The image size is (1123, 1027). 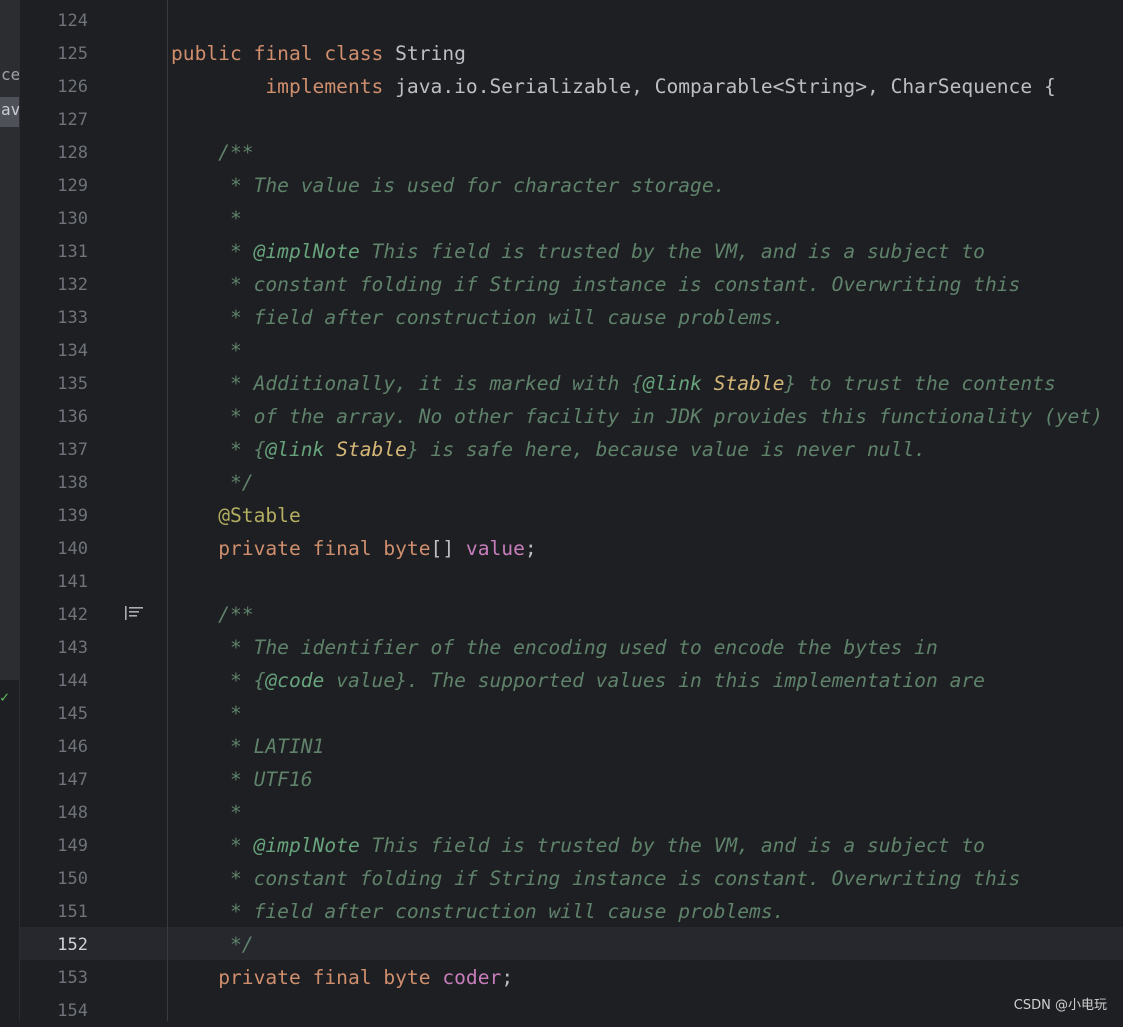 I want to click on line-number: 125, so click(x=54, y=54).